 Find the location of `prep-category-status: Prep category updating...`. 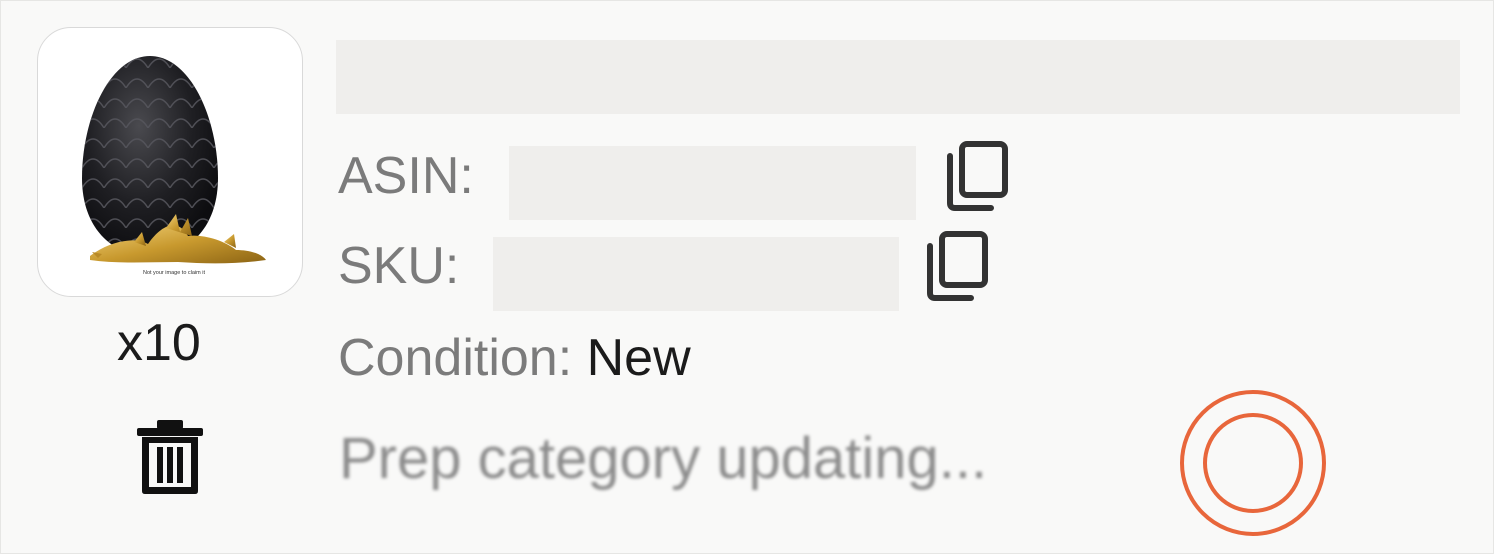

prep-category-status: Prep category updating... is located at coordinates (663, 458).